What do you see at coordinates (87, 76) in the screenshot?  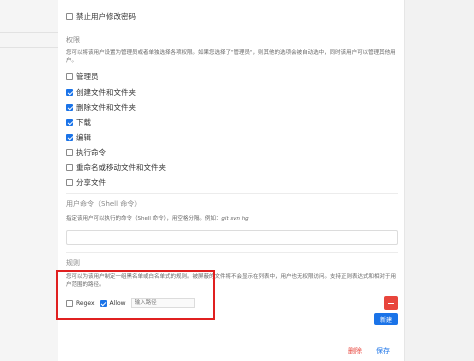 I see `permission-label: 管理员` at bounding box center [87, 76].